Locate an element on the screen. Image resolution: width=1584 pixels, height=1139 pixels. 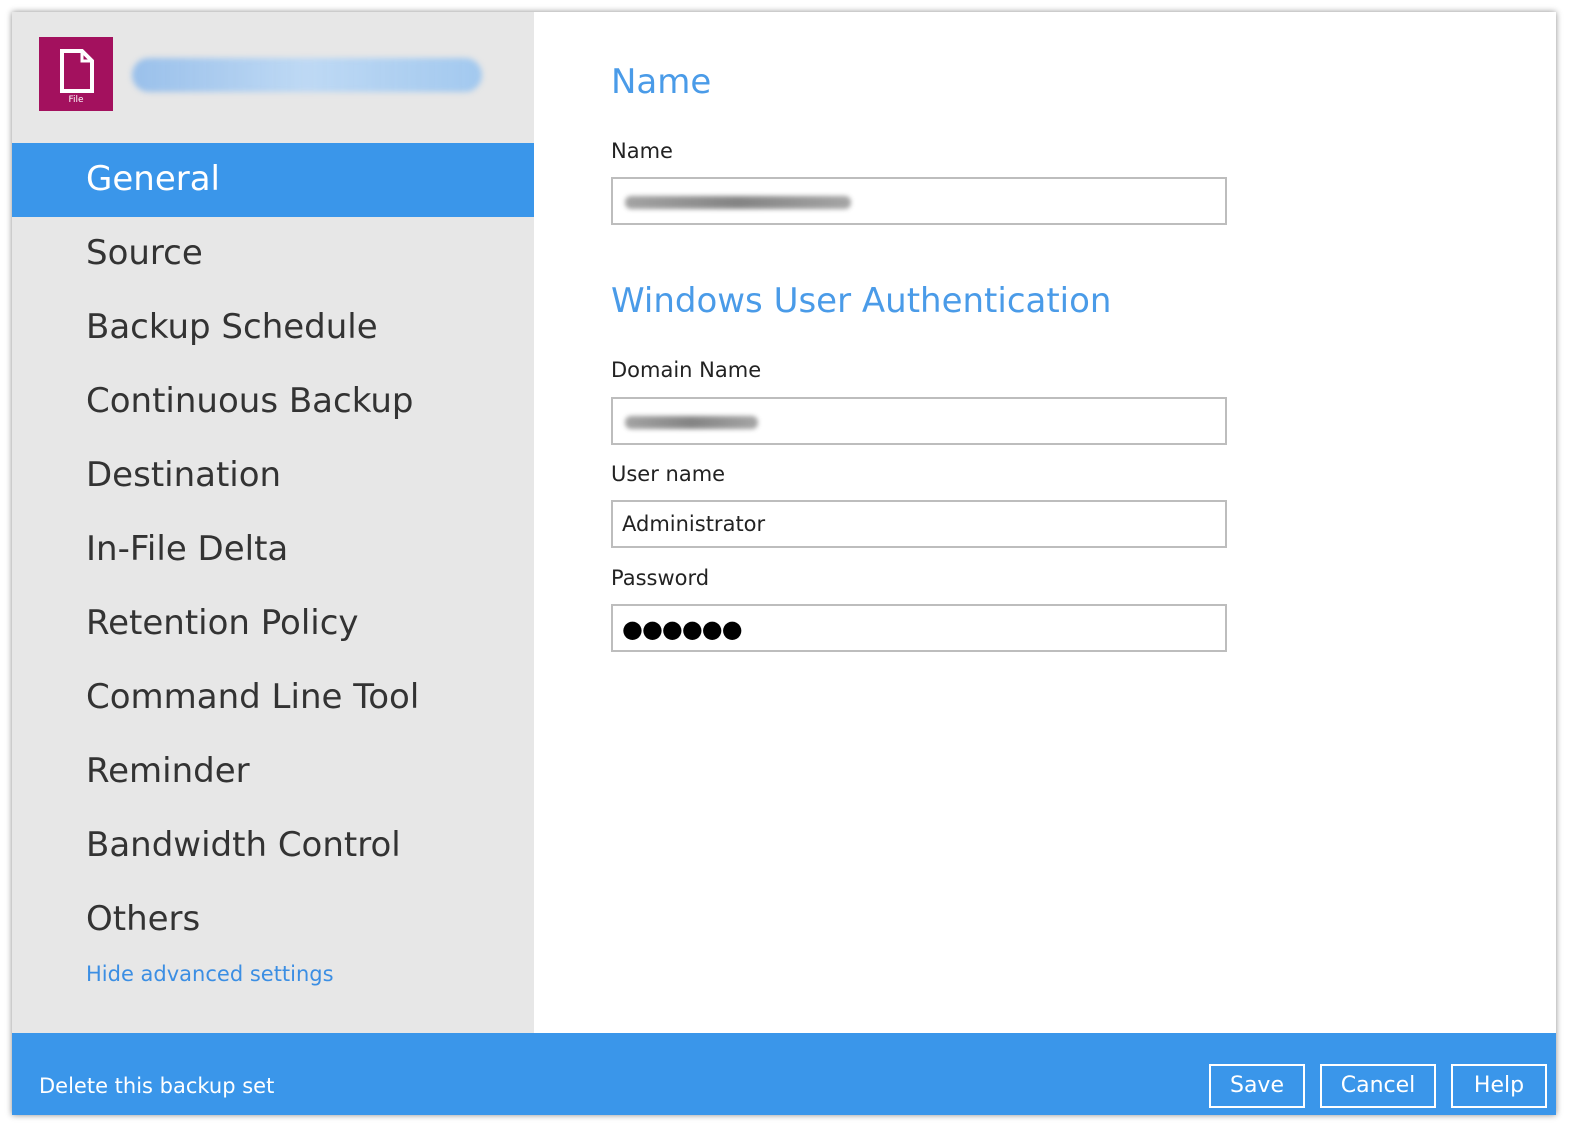
help-button: Help is located at coordinates (1499, 1086).